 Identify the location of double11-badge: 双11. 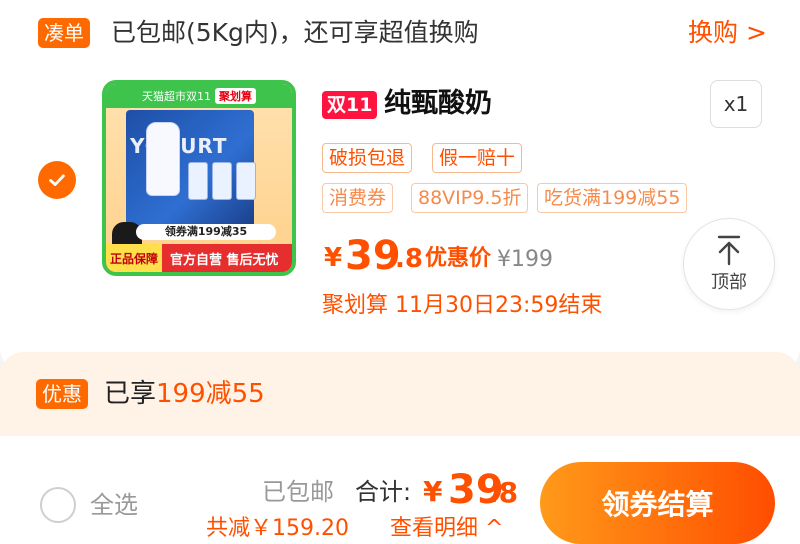
(350, 105).